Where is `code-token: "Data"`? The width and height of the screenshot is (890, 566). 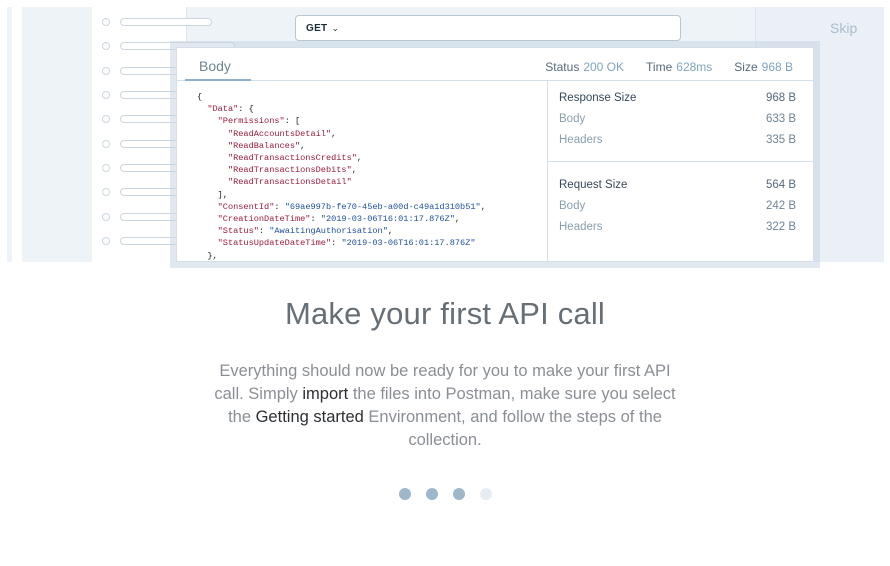 code-token: "Data" is located at coordinates (223, 109).